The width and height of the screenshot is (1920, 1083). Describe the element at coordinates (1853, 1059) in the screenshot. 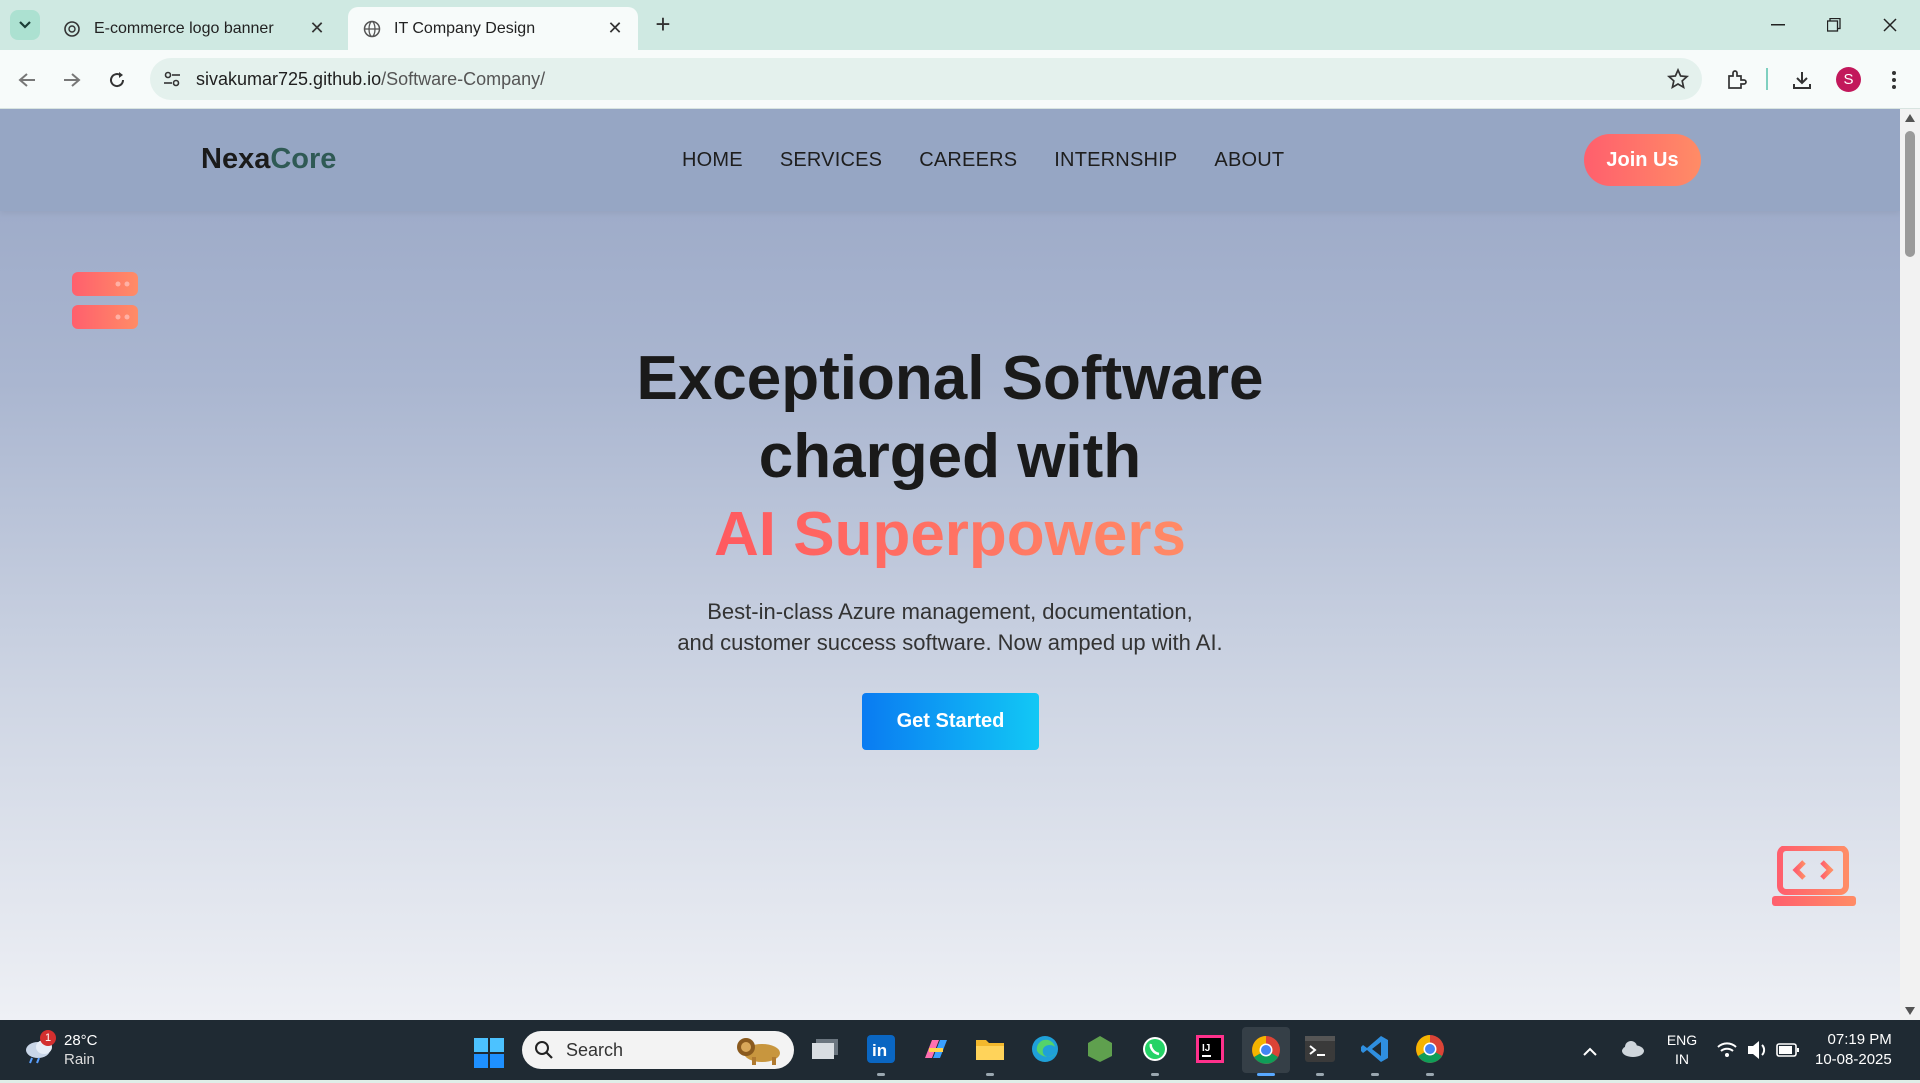

I see `clock-date: 10-08-2025` at that location.